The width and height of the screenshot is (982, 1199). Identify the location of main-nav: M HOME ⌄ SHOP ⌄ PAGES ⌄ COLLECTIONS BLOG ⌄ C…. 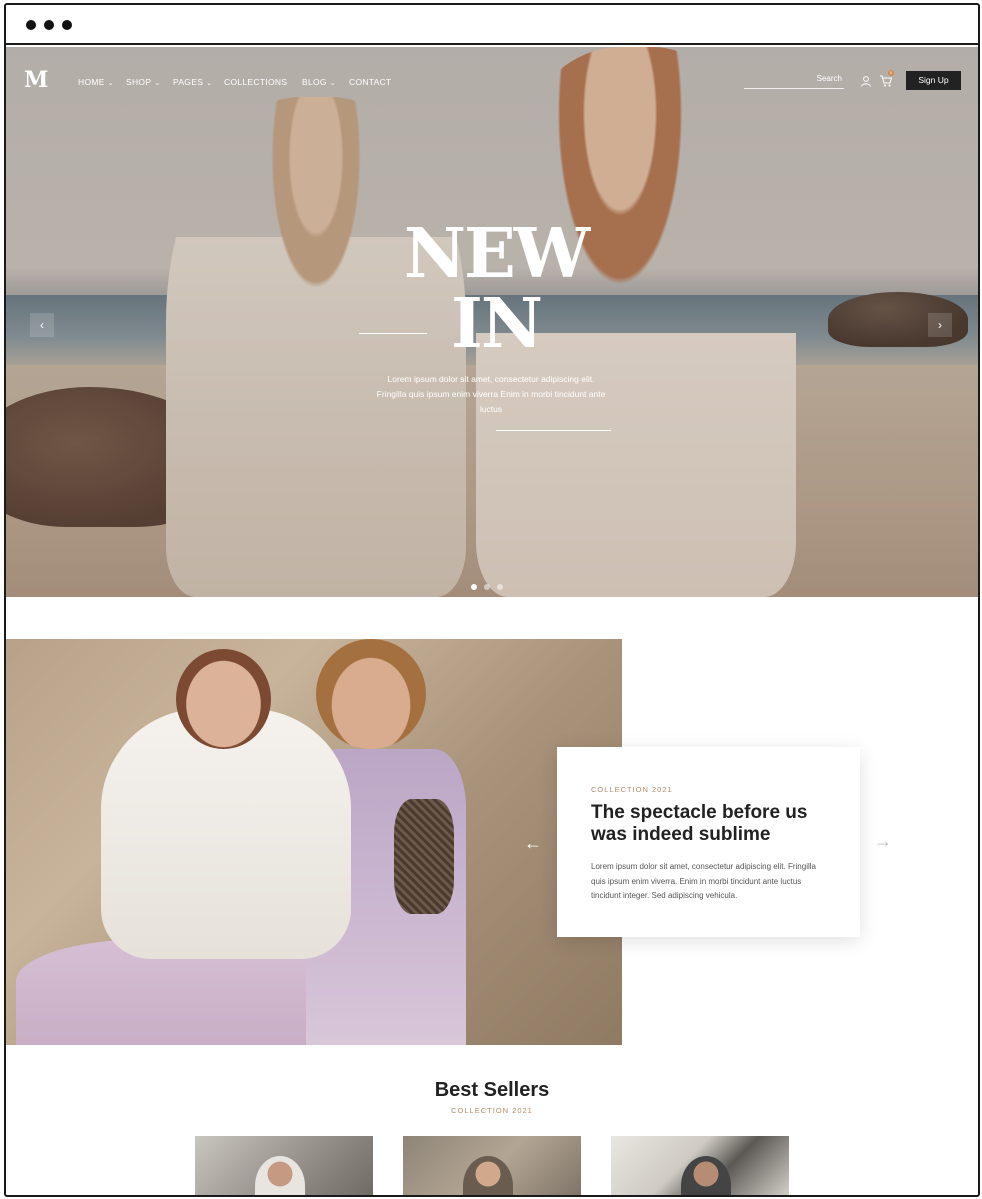
(492, 81).